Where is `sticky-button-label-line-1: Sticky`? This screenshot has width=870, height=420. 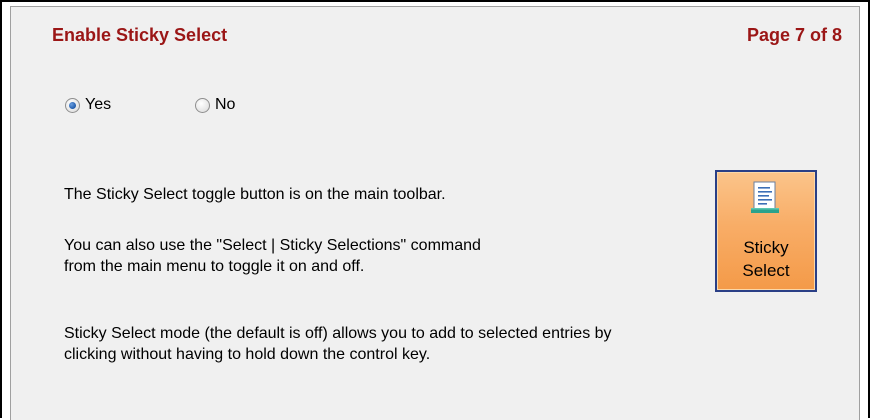 sticky-button-label-line-1: Sticky is located at coordinates (766, 247).